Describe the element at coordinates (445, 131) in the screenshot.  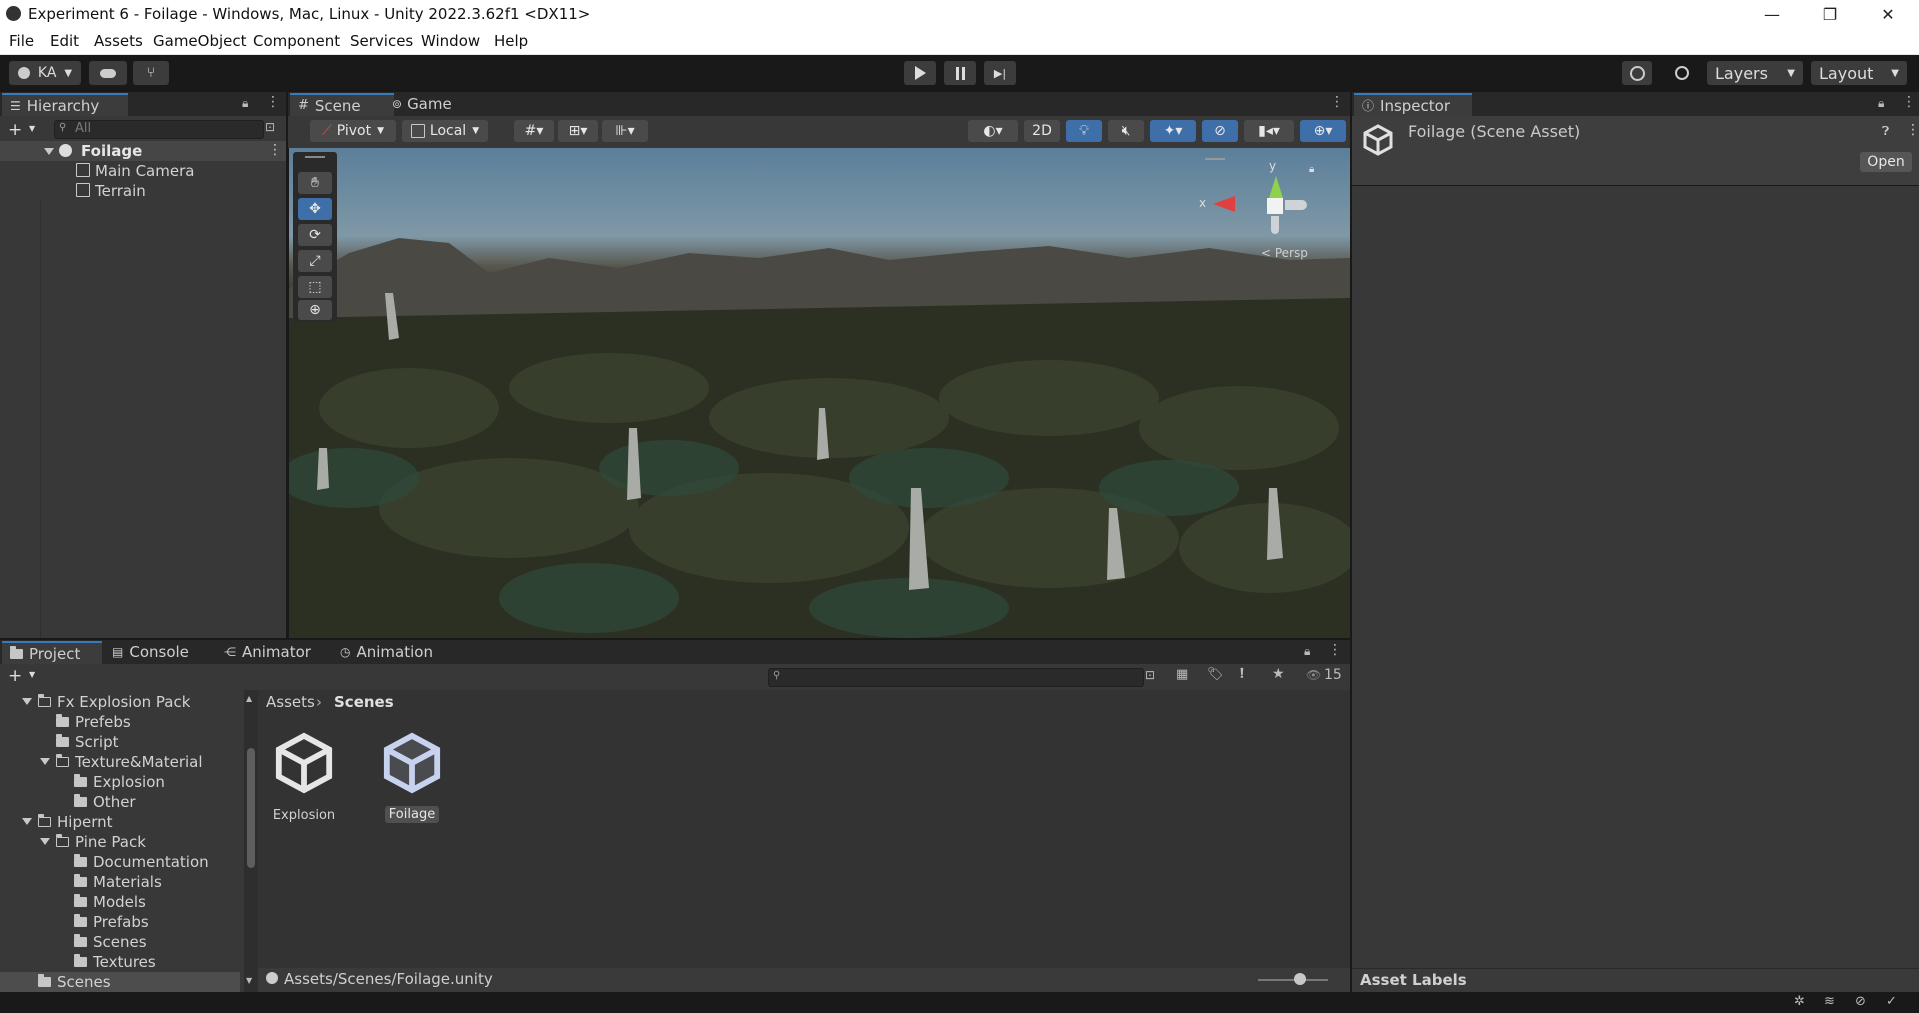
I see `local-dropdown: Local ▼` at that location.